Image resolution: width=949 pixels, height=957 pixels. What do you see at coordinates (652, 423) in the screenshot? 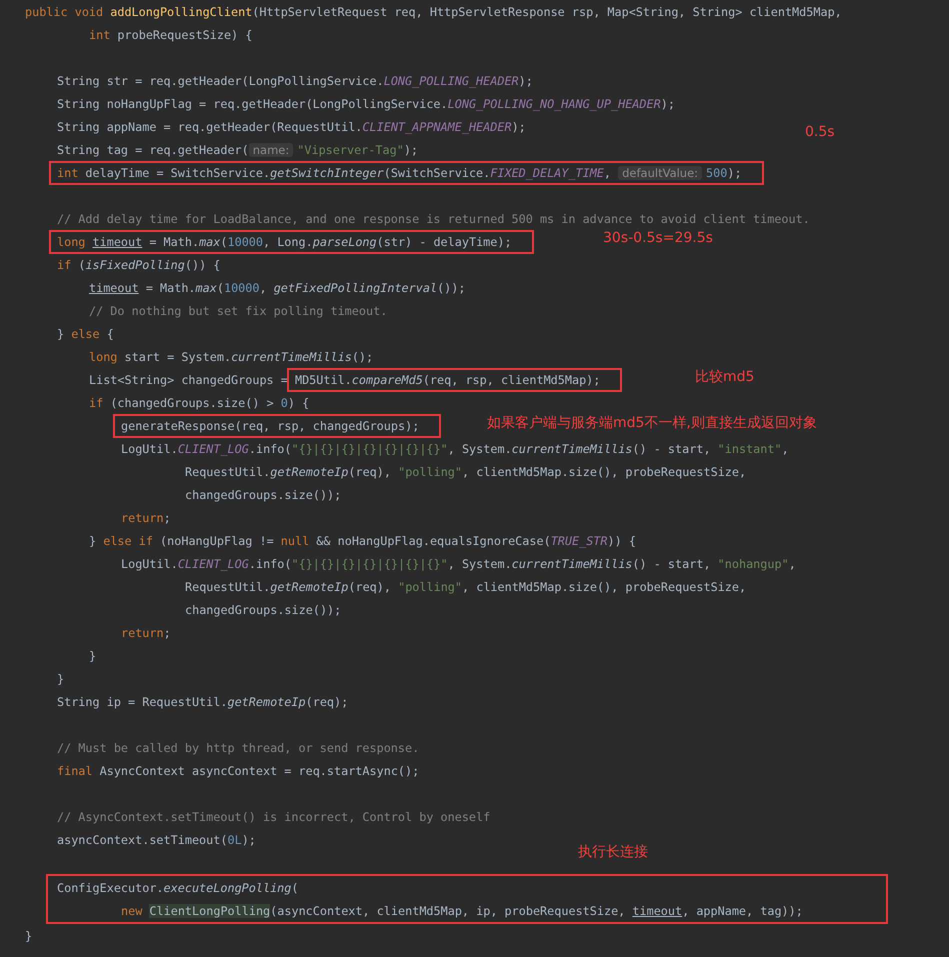
I see `annotation-note: 如果客户端与服务端md5不一样,则直接生成返回对象` at bounding box center [652, 423].